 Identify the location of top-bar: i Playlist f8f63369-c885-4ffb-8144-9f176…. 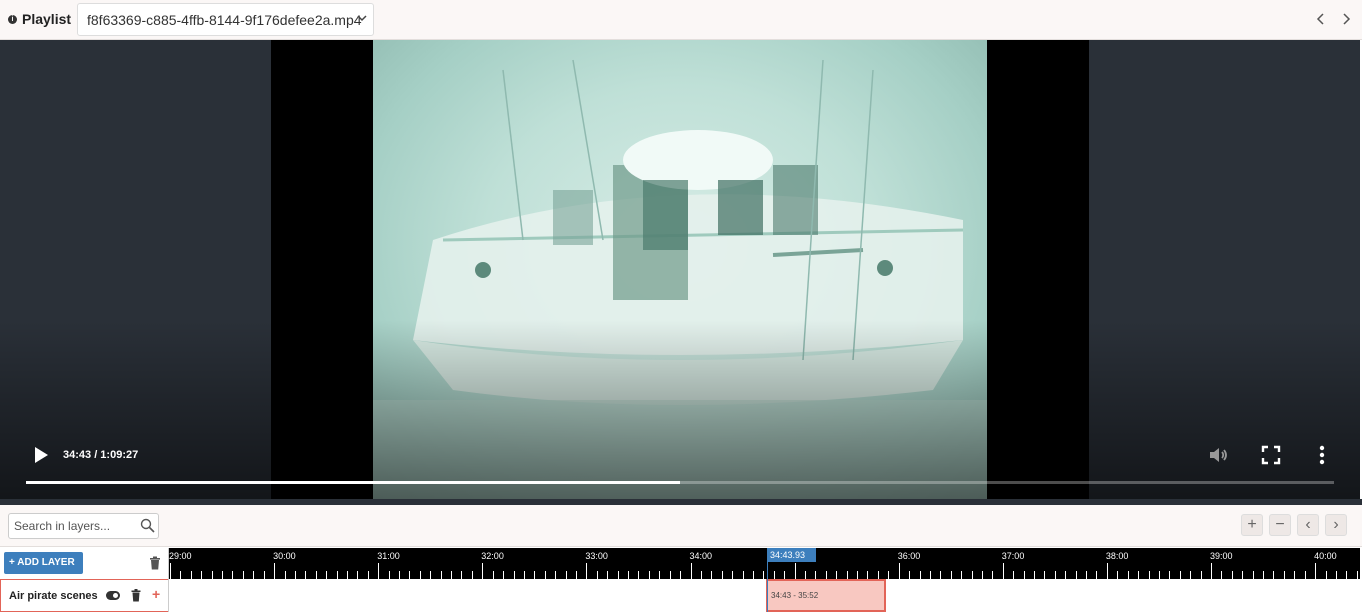
(681, 20).